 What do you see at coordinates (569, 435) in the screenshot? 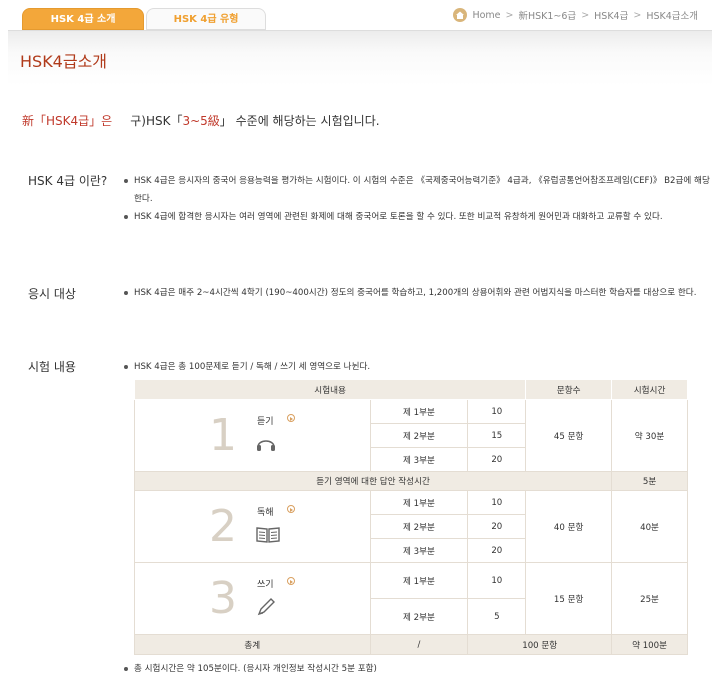
I see `total-count-cell: 45 문항` at bounding box center [569, 435].